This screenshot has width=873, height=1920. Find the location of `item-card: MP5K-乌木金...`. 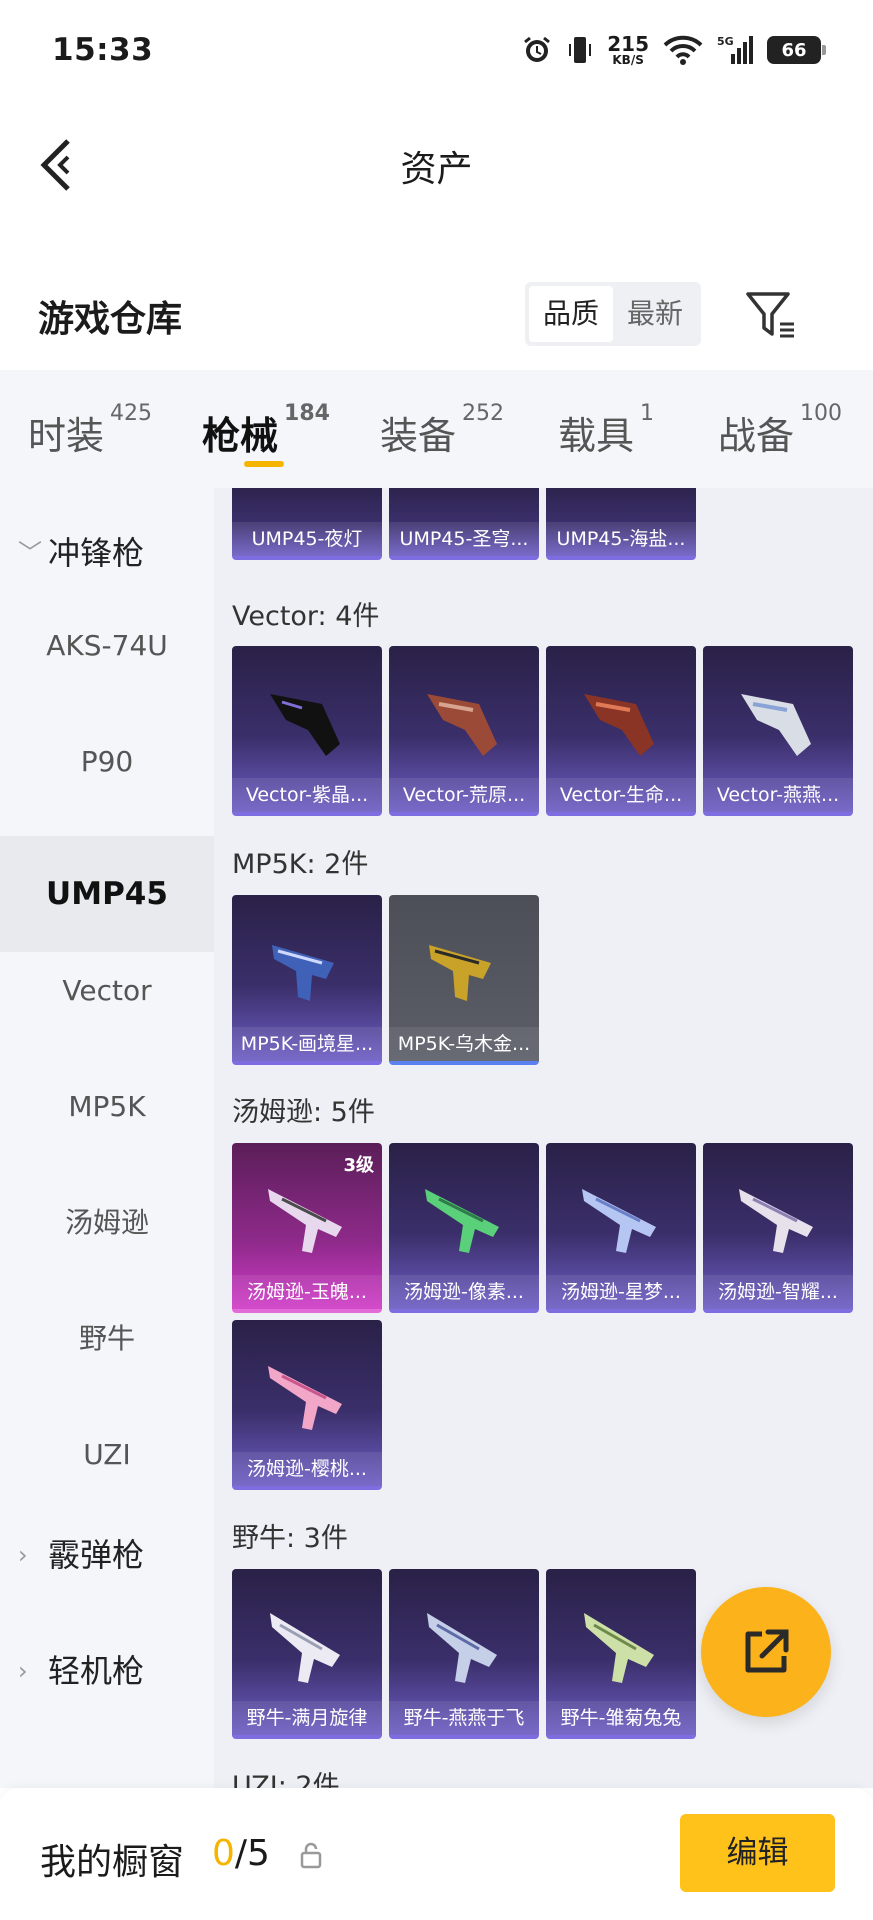

item-card: MP5K-乌木金... is located at coordinates (464, 980).